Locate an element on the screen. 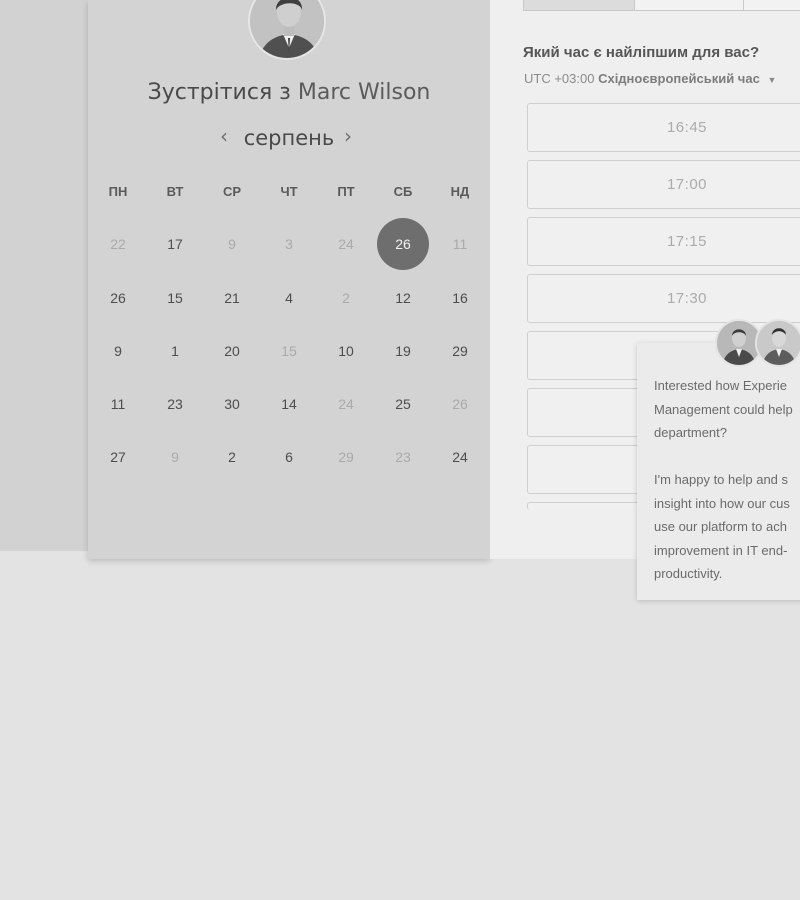  weekday-label: ПН is located at coordinates (118, 191).